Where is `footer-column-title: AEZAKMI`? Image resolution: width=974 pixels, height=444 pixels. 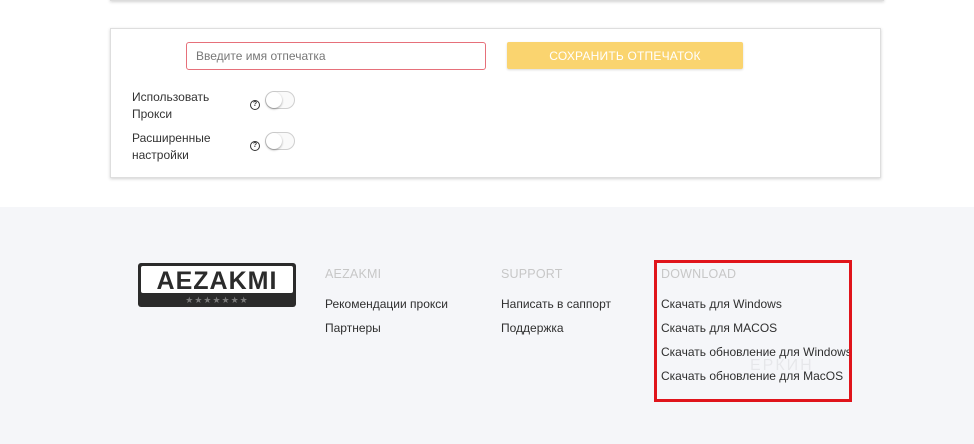 footer-column-title: AEZAKMI is located at coordinates (353, 274).